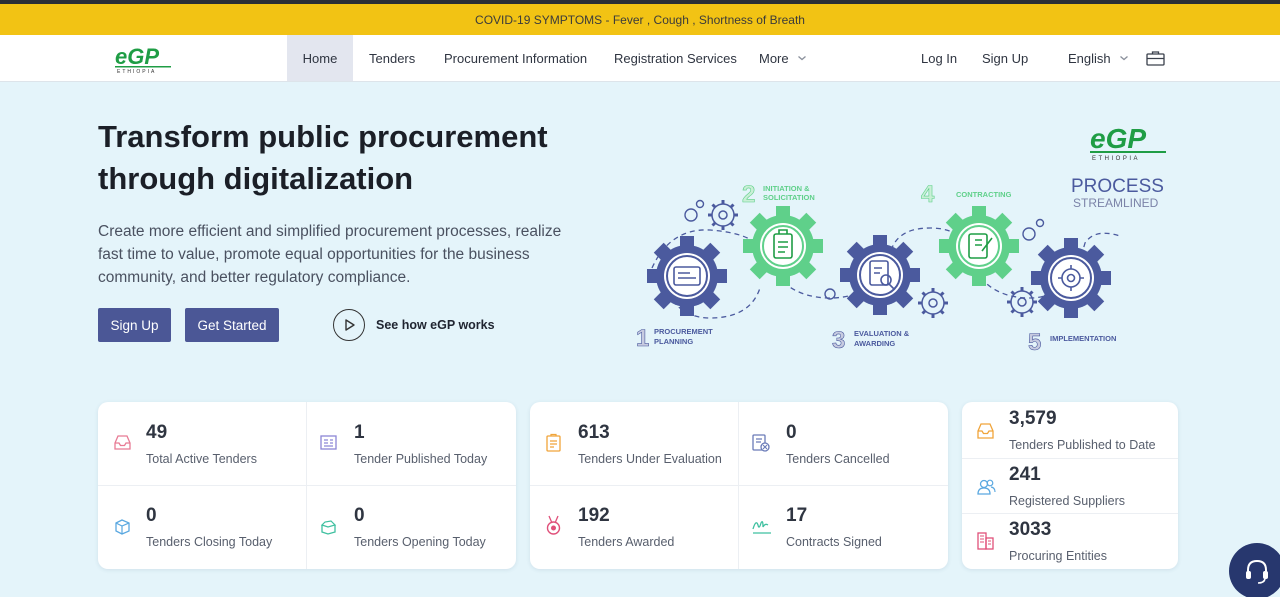 This screenshot has width=1280, height=597. What do you see at coordinates (986, 487) in the screenshot?
I see `users-icon` at bounding box center [986, 487].